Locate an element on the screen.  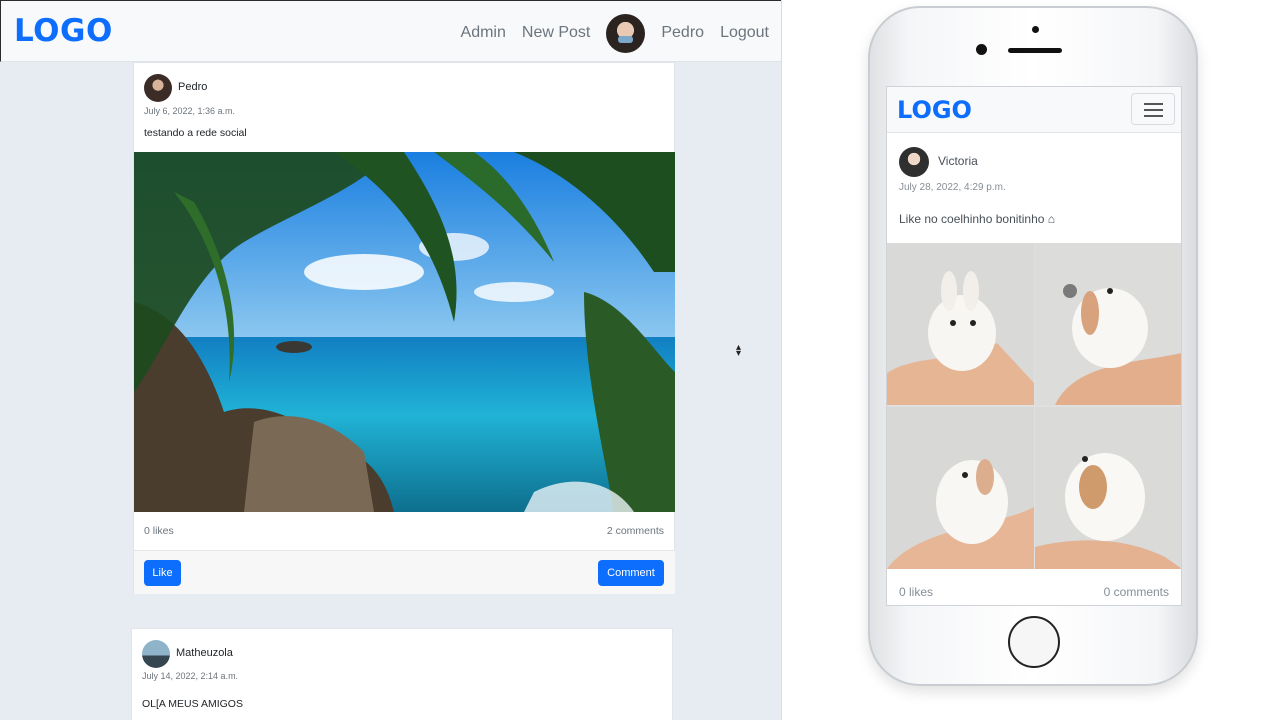
nav-logout-link: Logout is located at coordinates (744, 33).